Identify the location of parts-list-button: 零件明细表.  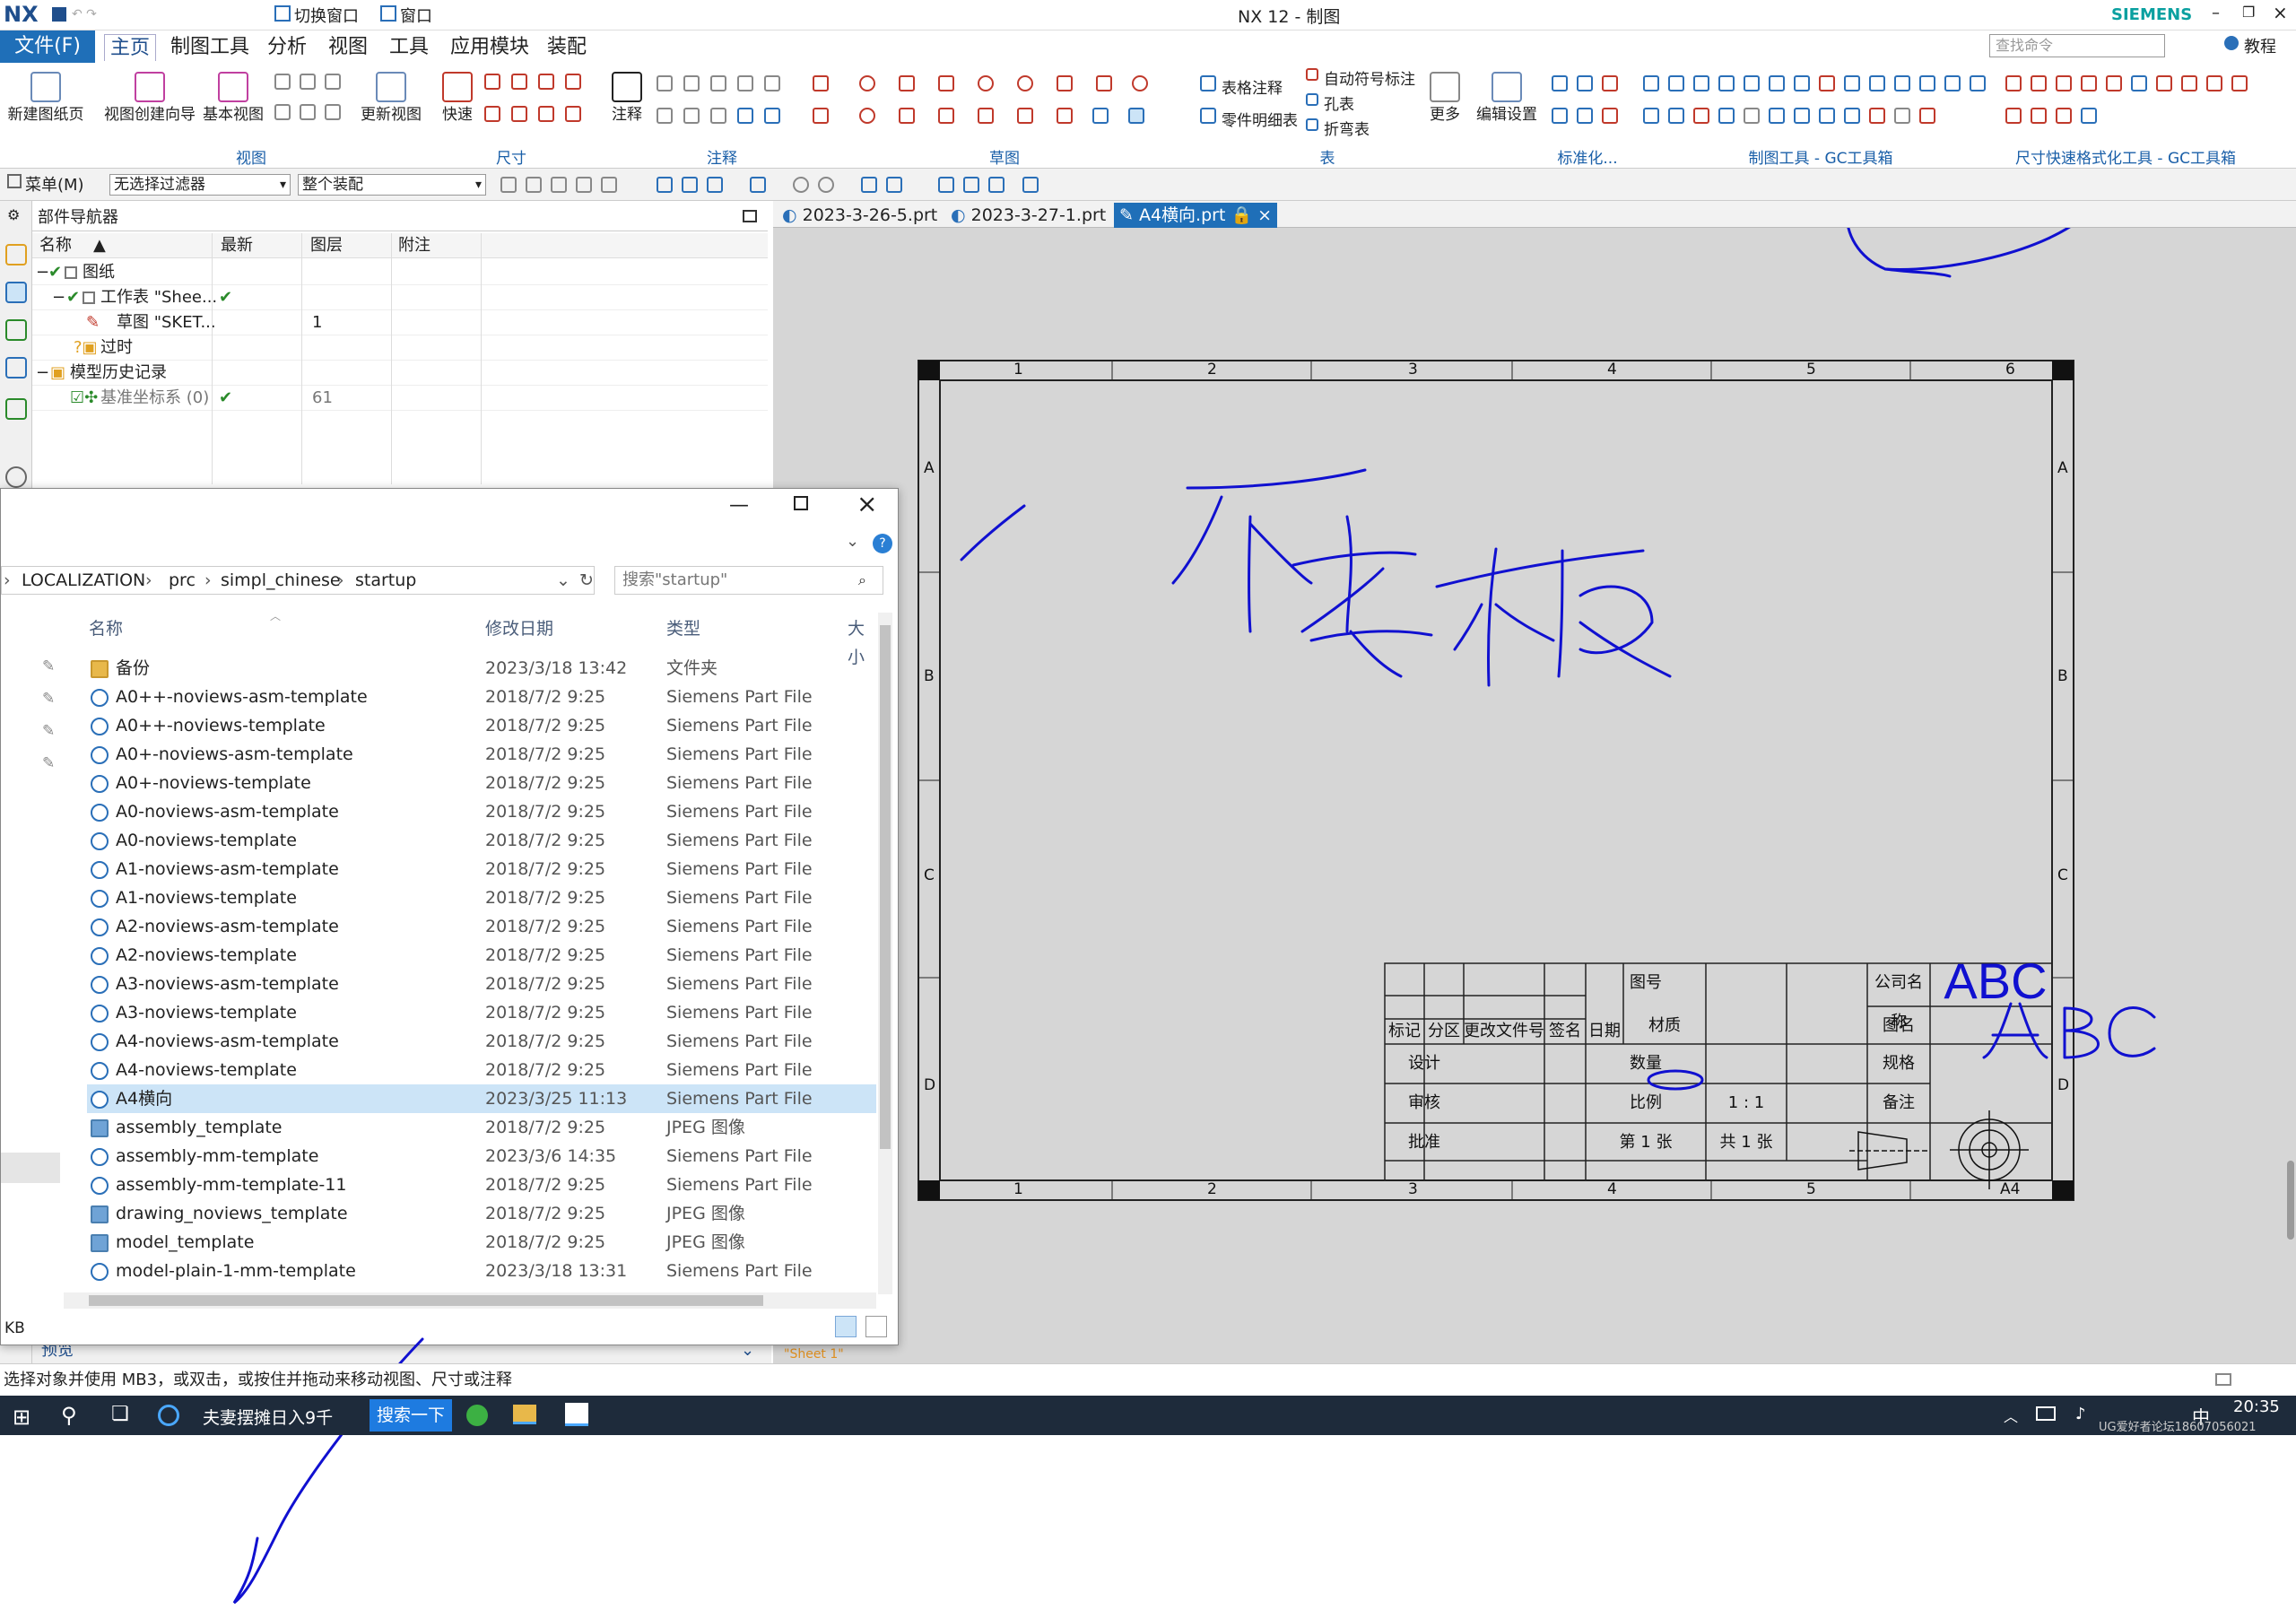
(1260, 119).